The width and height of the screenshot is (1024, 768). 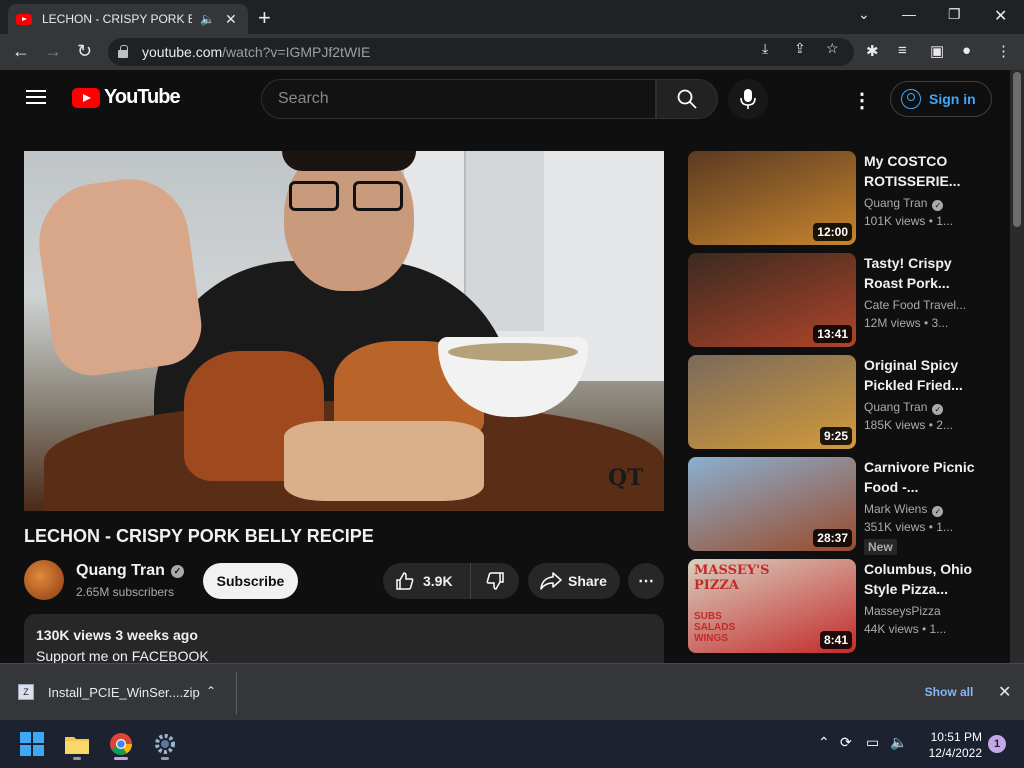 What do you see at coordinates (142, 97) in the screenshot?
I see `youtube-wordmark: YouTube` at bounding box center [142, 97].